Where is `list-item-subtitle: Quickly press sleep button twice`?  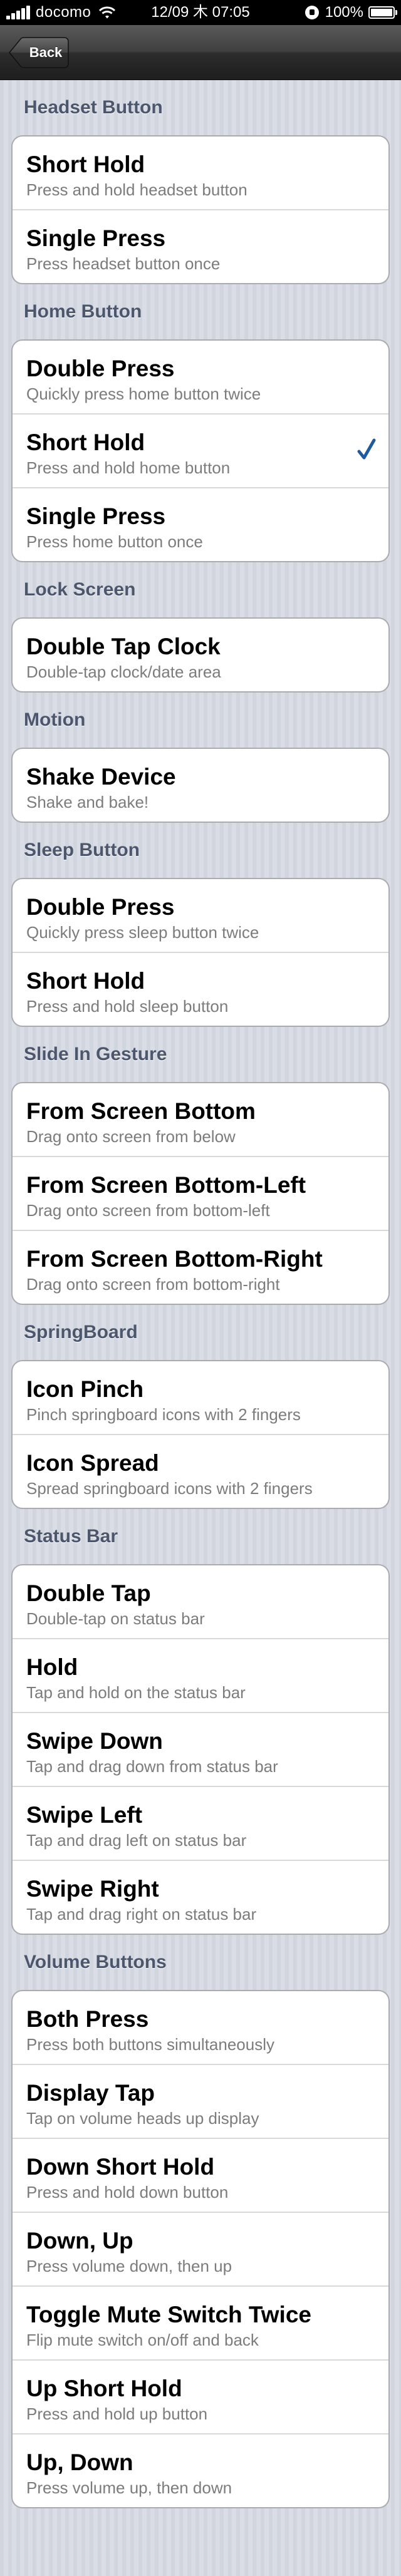 list-item-subtitle: Quickly press sleep button twice is located at coordinates (142, 932).